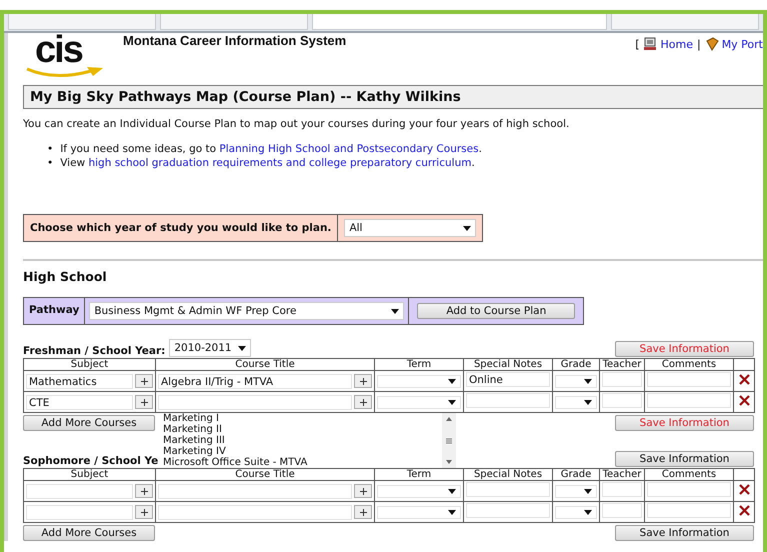 The height and width of the screenshot is (552, 767). I want to click on chooser-label: Choose which year of study you would like to plan., so click(181, 228).